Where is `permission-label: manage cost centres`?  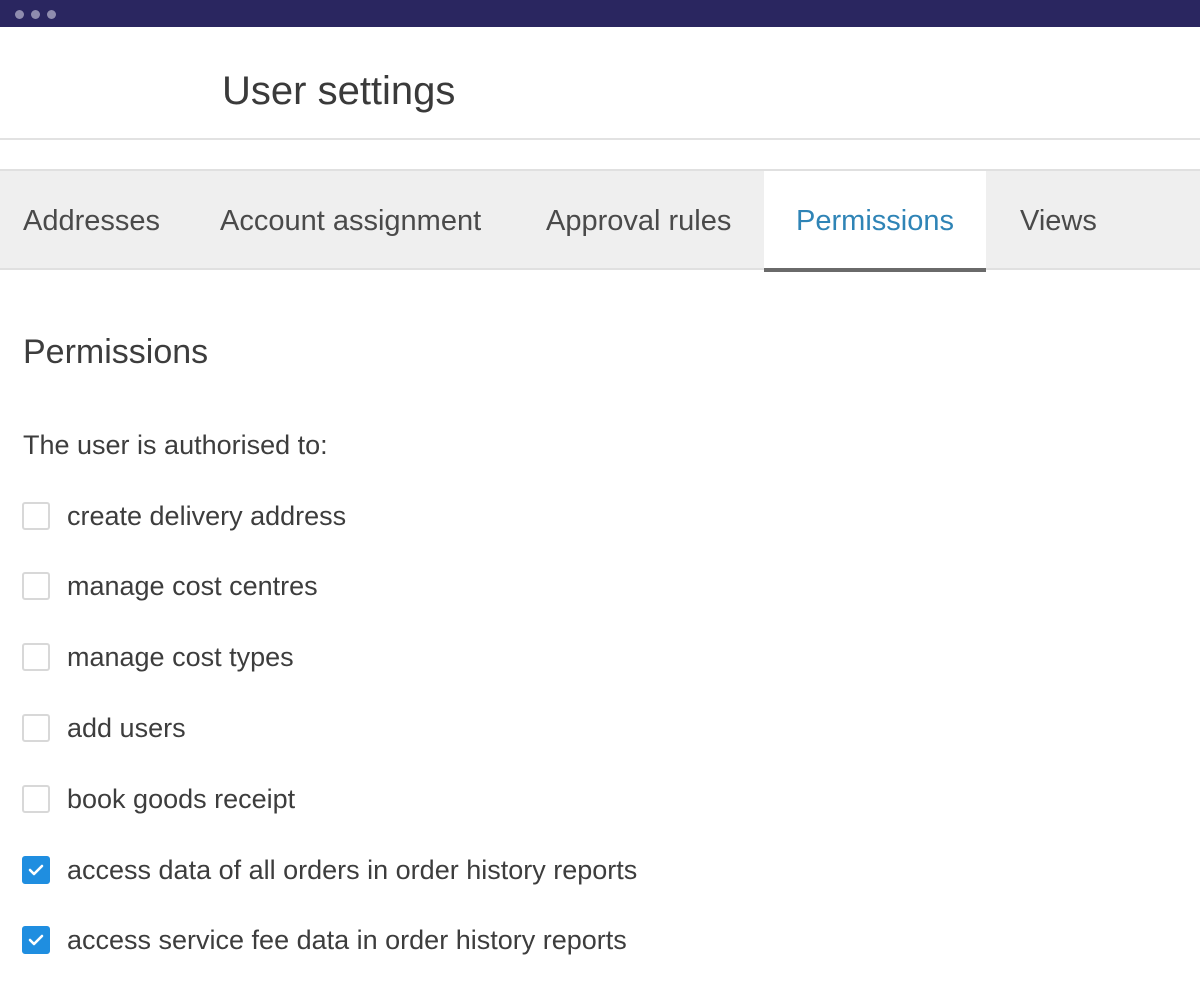 permission-label: manage cost centres is located at coordinates (192, 586).